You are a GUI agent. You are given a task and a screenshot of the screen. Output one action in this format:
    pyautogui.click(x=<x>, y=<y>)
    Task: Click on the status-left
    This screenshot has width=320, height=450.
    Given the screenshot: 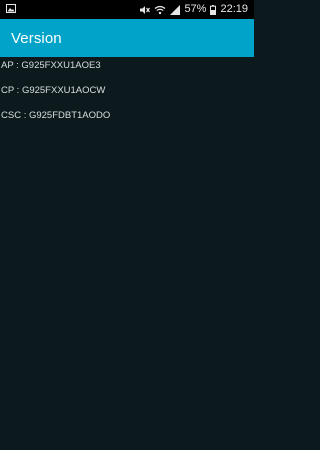 What is the action you would take?
    pyautogui.click(x=11, y=9)
    